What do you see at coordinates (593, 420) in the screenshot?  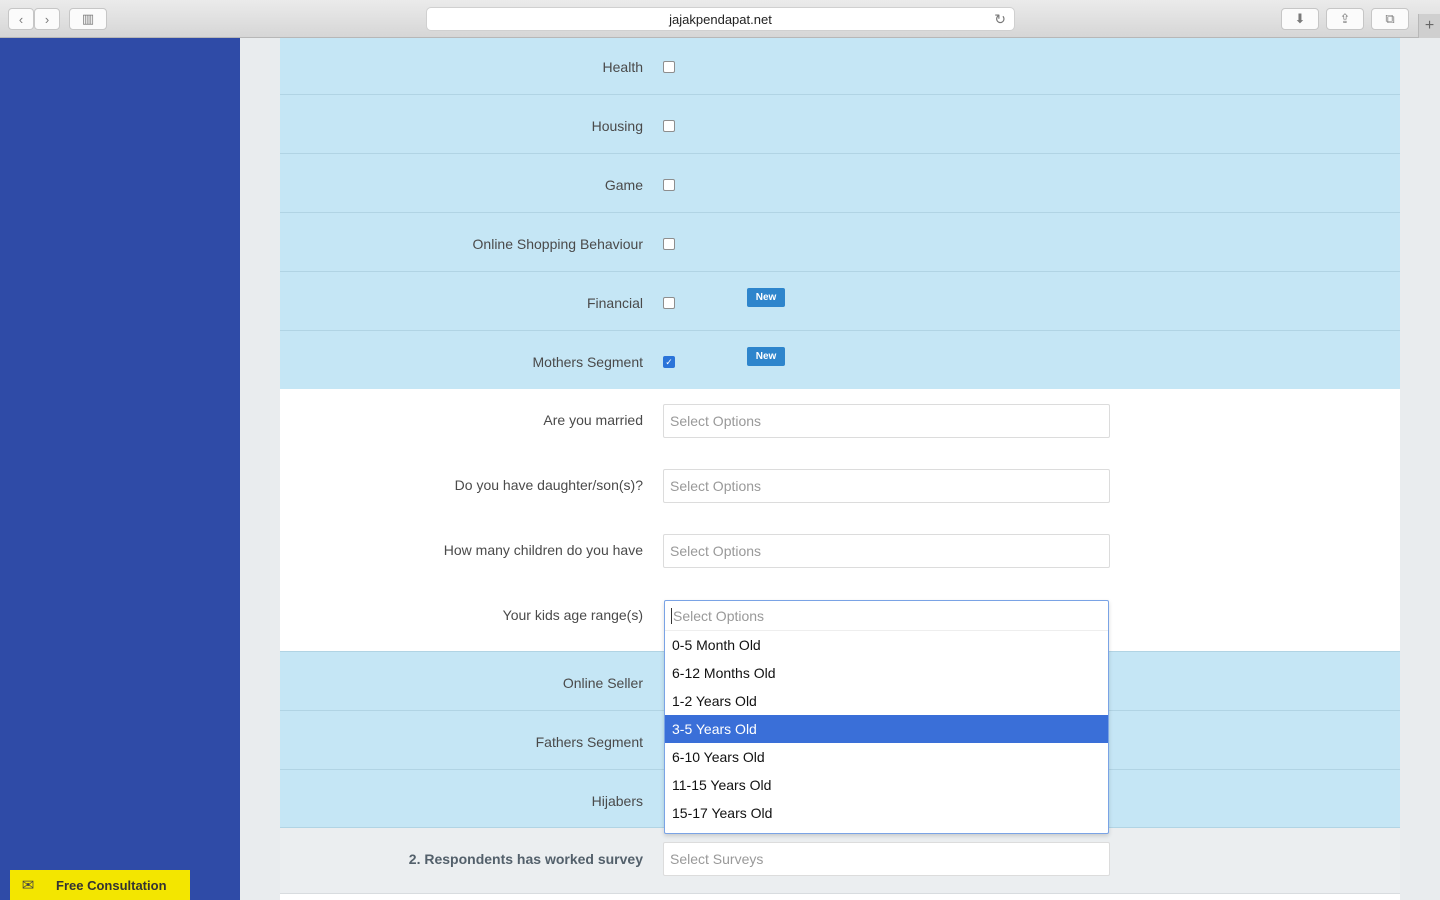 I see `question-label: Are you married` at bounding box center [593, 420].